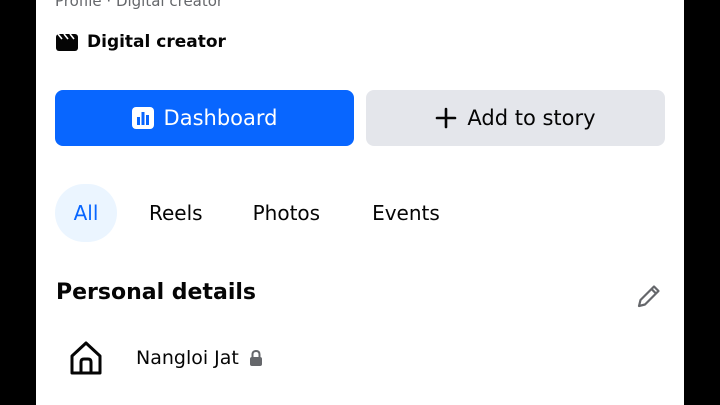 This screenshot has height=405, width=720. I want to click on category-label: Digital creator, so click(156, 42).